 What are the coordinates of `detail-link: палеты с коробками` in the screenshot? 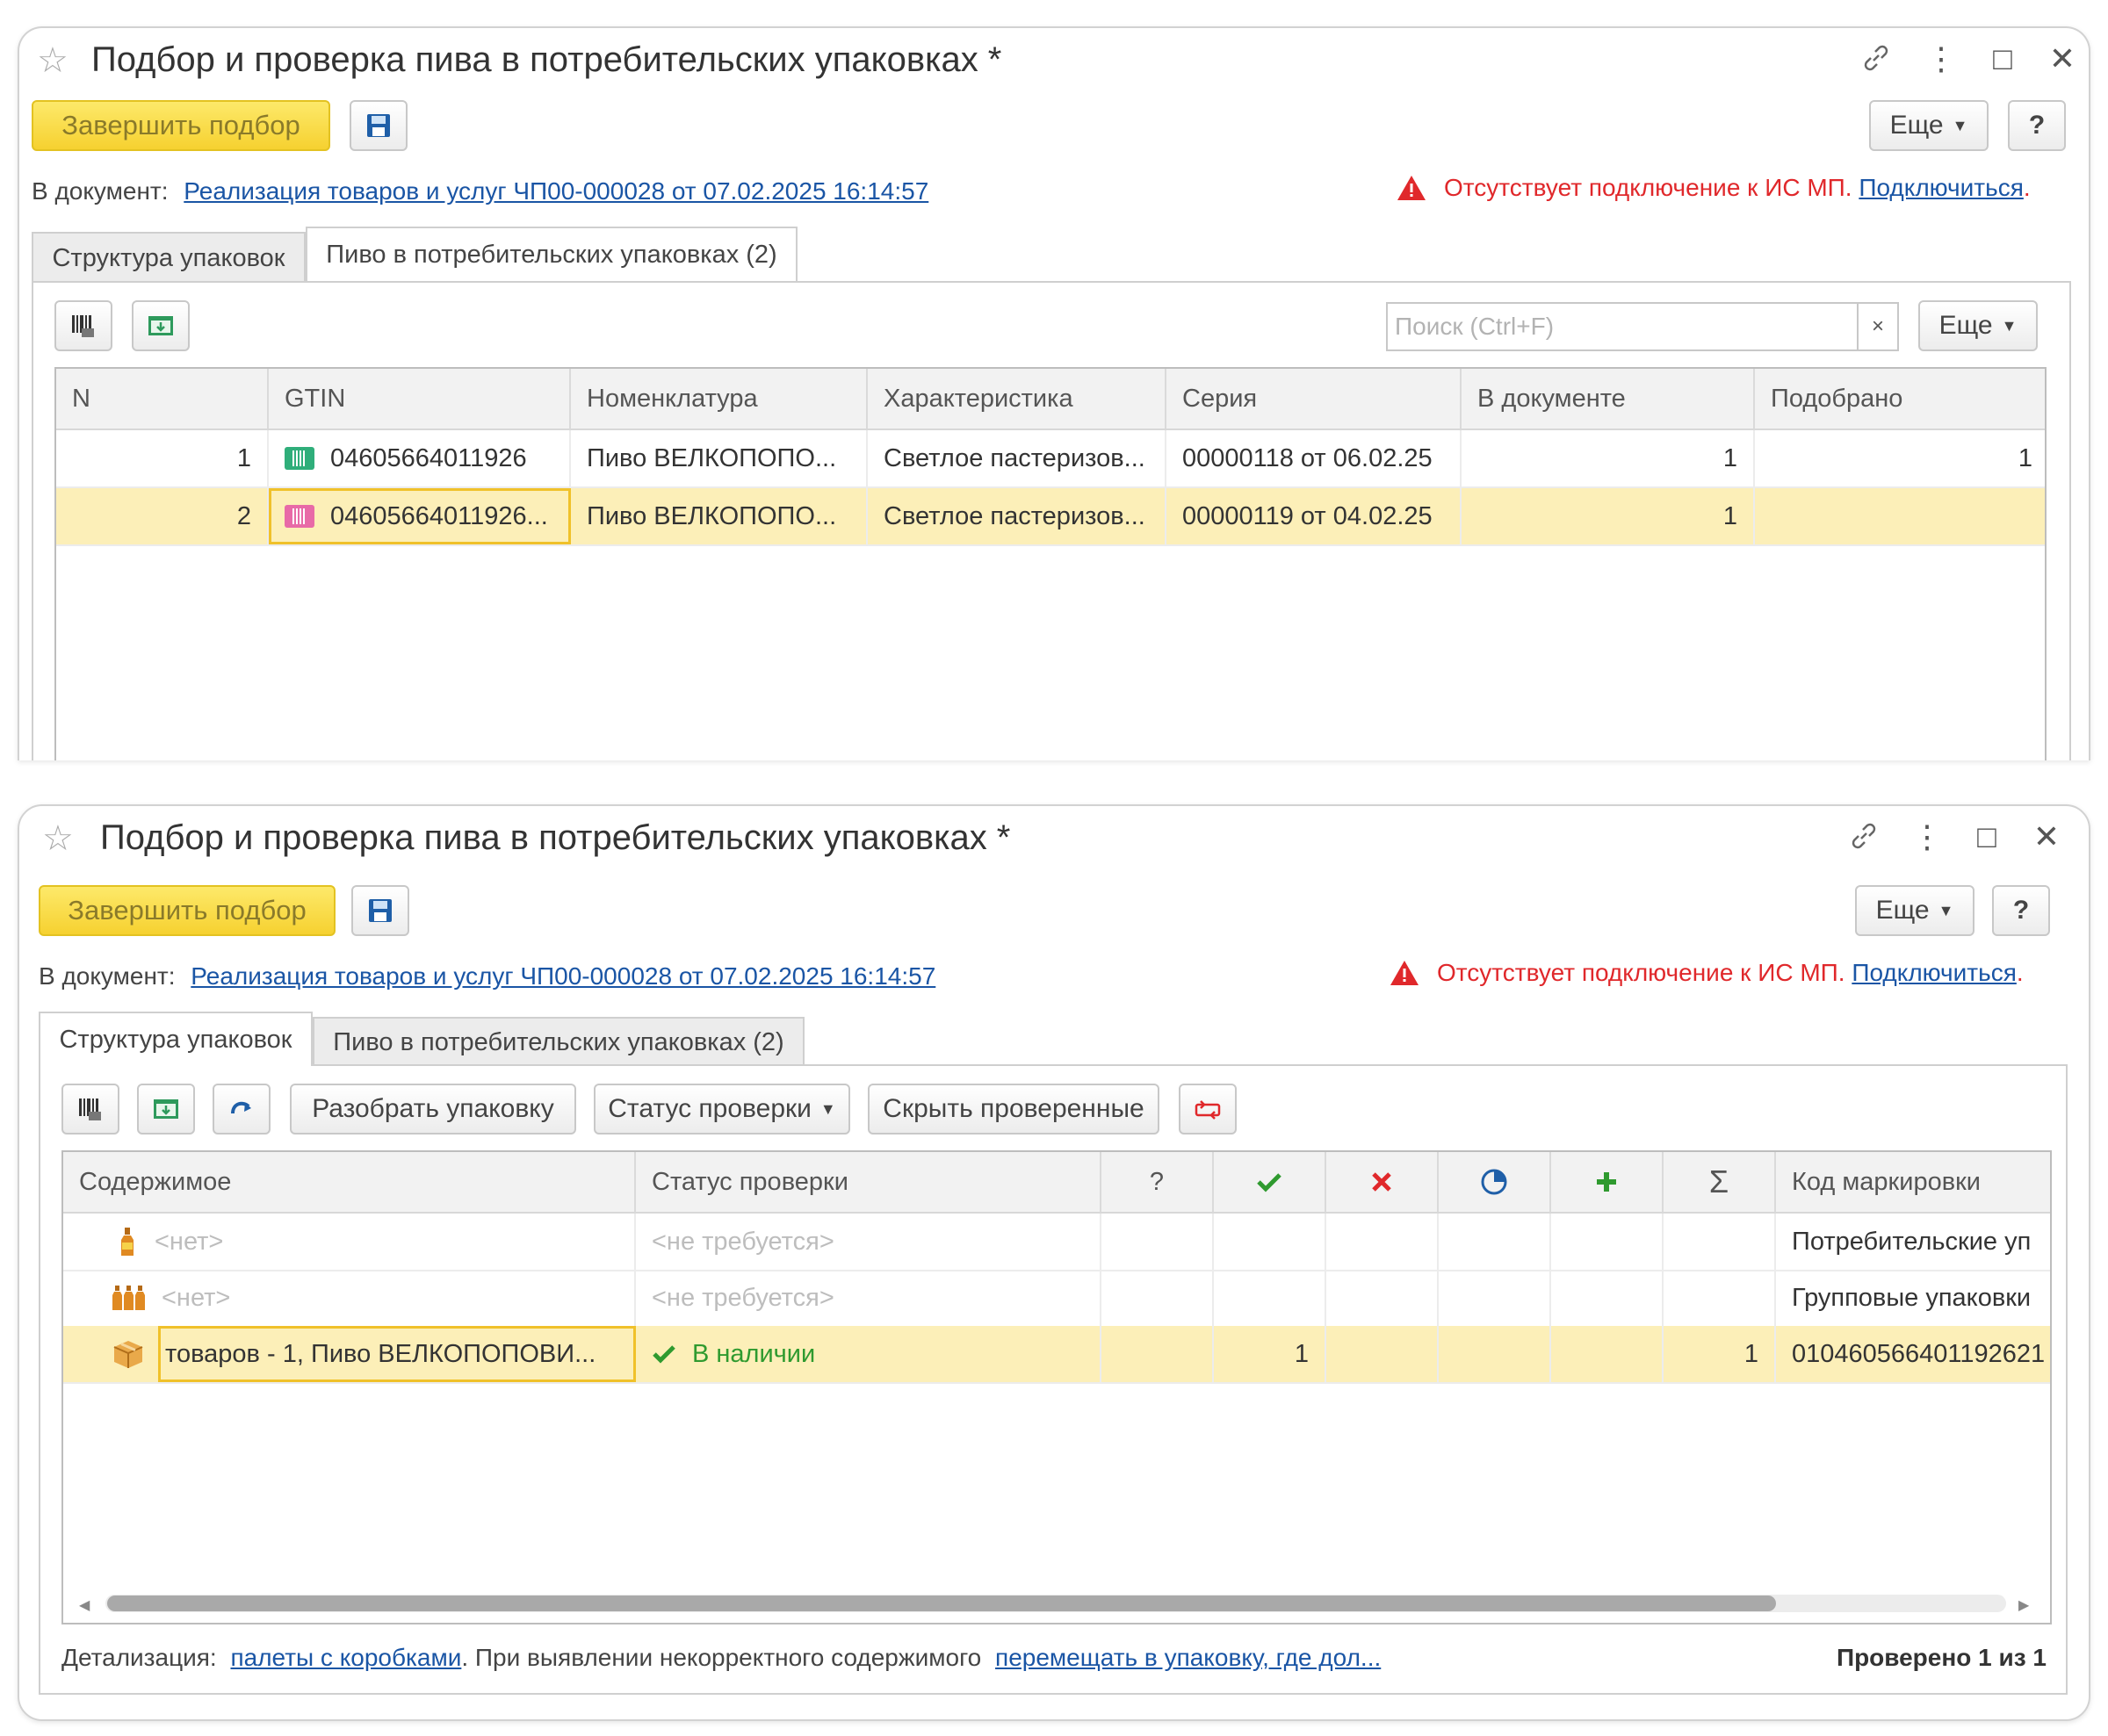 It's located at (345, 1657).